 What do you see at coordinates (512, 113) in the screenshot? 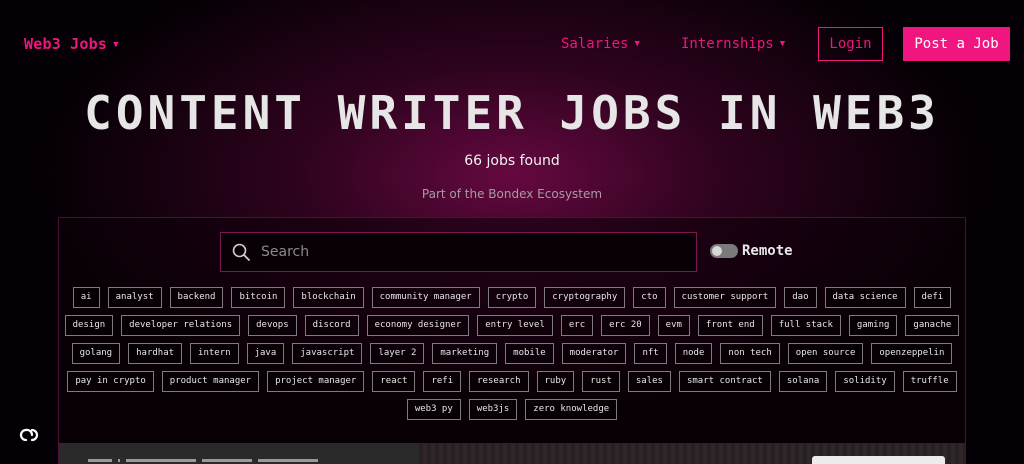
I see `page-title: CONTENT WRITER JOBS IN WEB3` at bounding box center [512, 113].